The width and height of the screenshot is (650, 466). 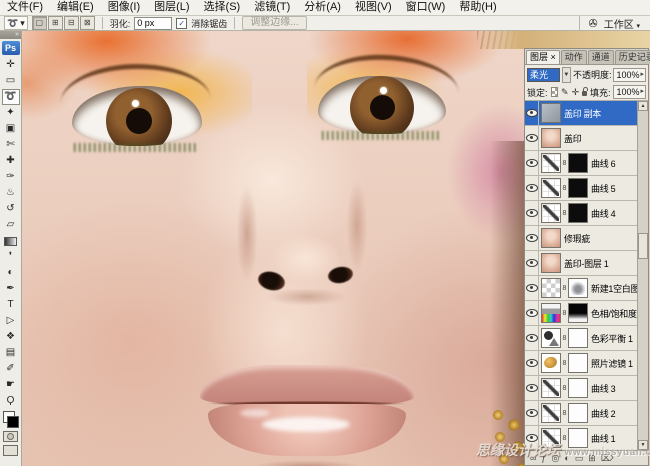 I want to click on zoom-tool: Ϙ, so click(x=11, y=401).